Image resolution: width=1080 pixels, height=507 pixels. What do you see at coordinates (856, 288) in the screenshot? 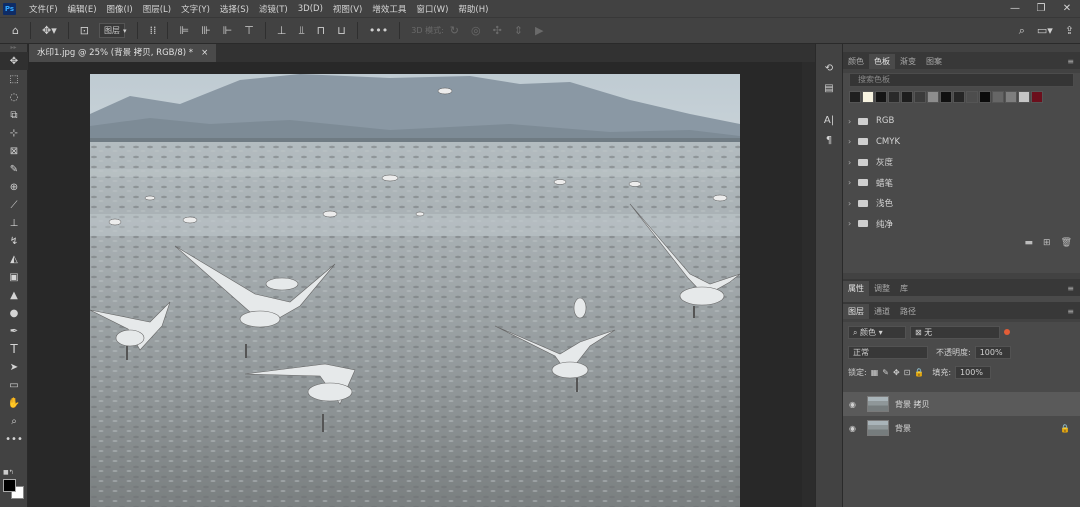
I see `tab-properties: 属性` at bounding box center [856, 288].